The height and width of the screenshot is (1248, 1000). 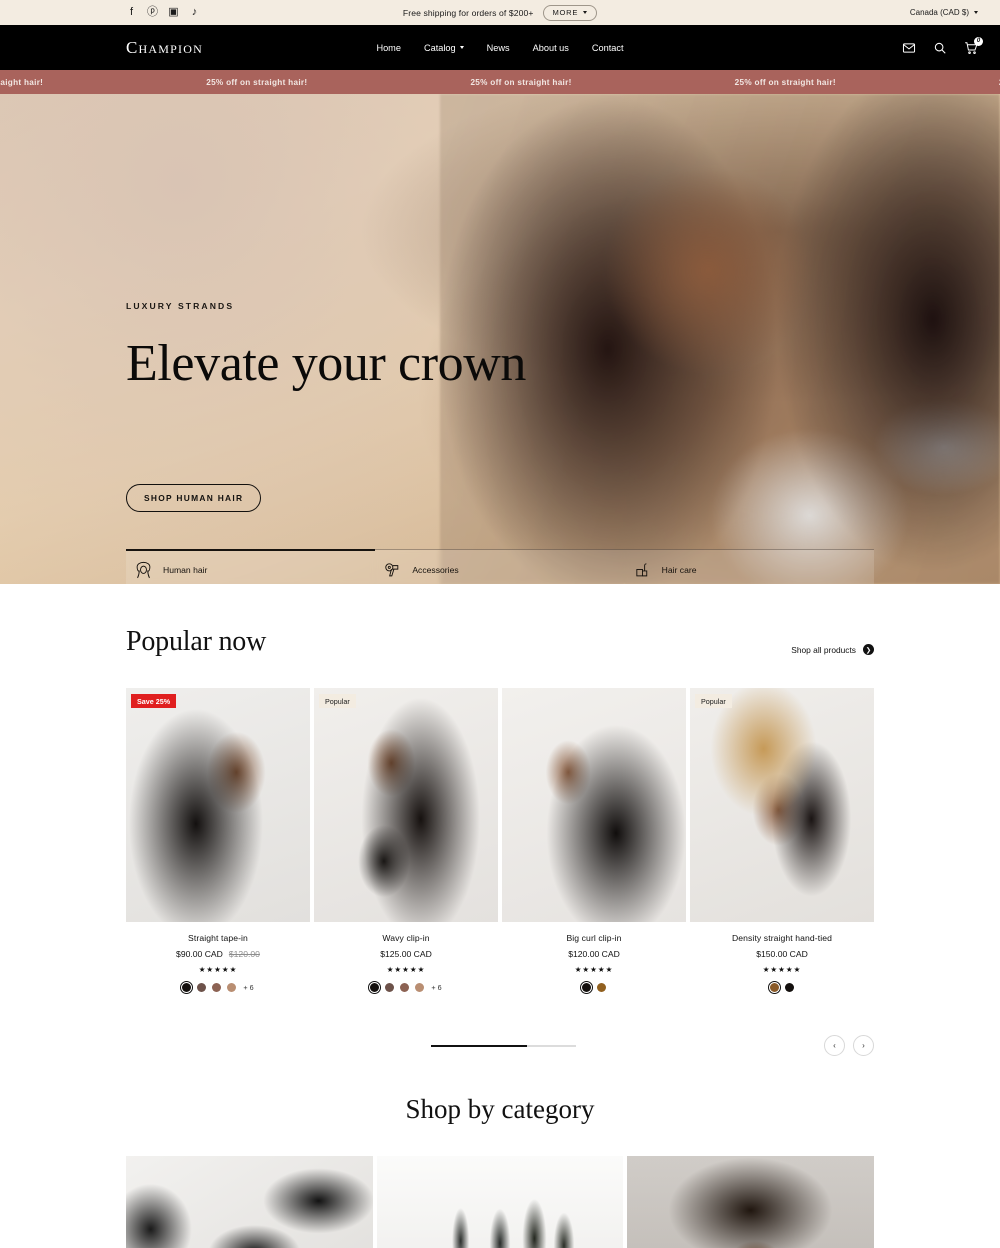 What do you see at coordinates (249, 1202) in the screenshot?
I see `category-card-tools` at bounding box center [249, 1202].